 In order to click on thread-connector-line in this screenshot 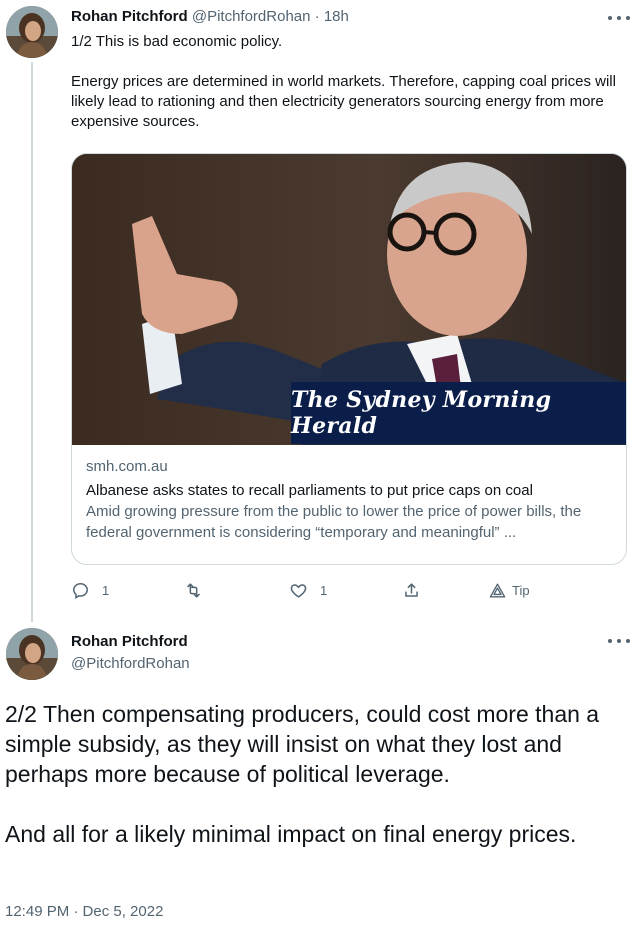, I will do `click(32, 342)`.